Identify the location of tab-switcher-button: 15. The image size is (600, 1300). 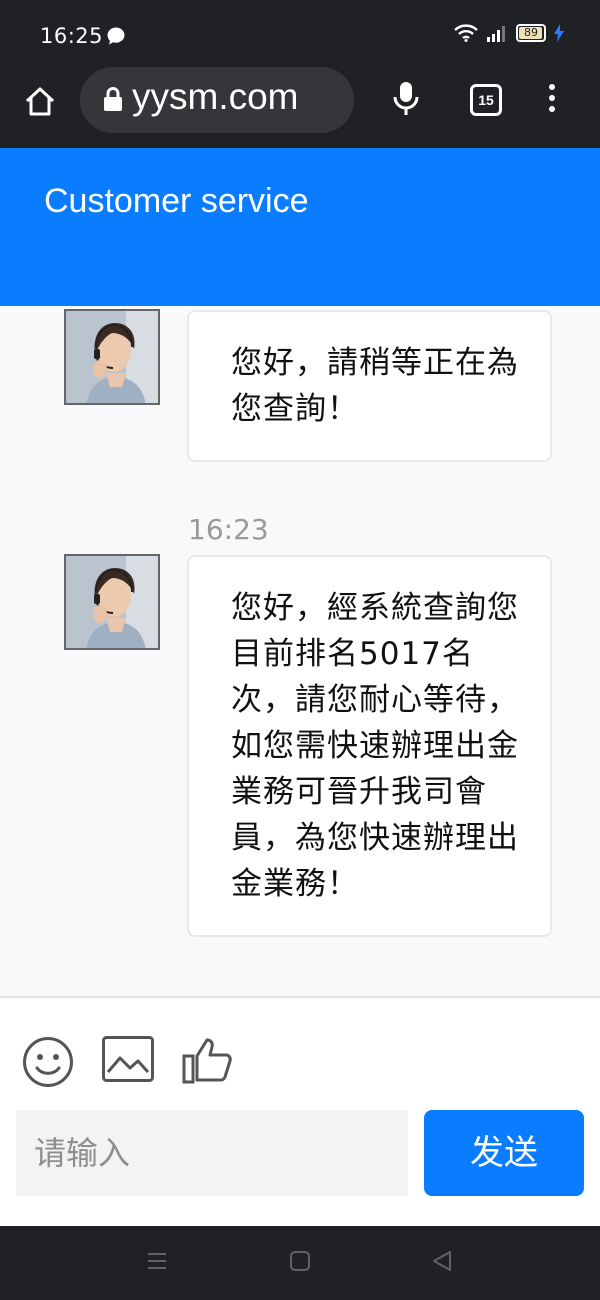
(486, 100).